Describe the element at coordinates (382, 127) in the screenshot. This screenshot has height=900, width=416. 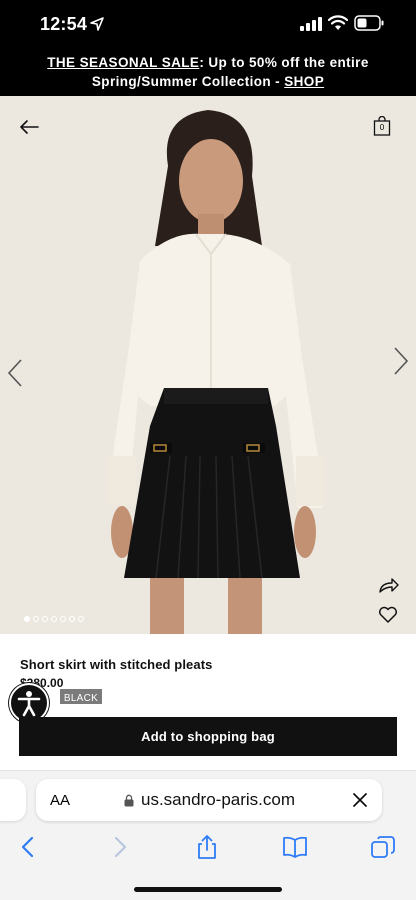
I see `bag-count: 0` at that location.